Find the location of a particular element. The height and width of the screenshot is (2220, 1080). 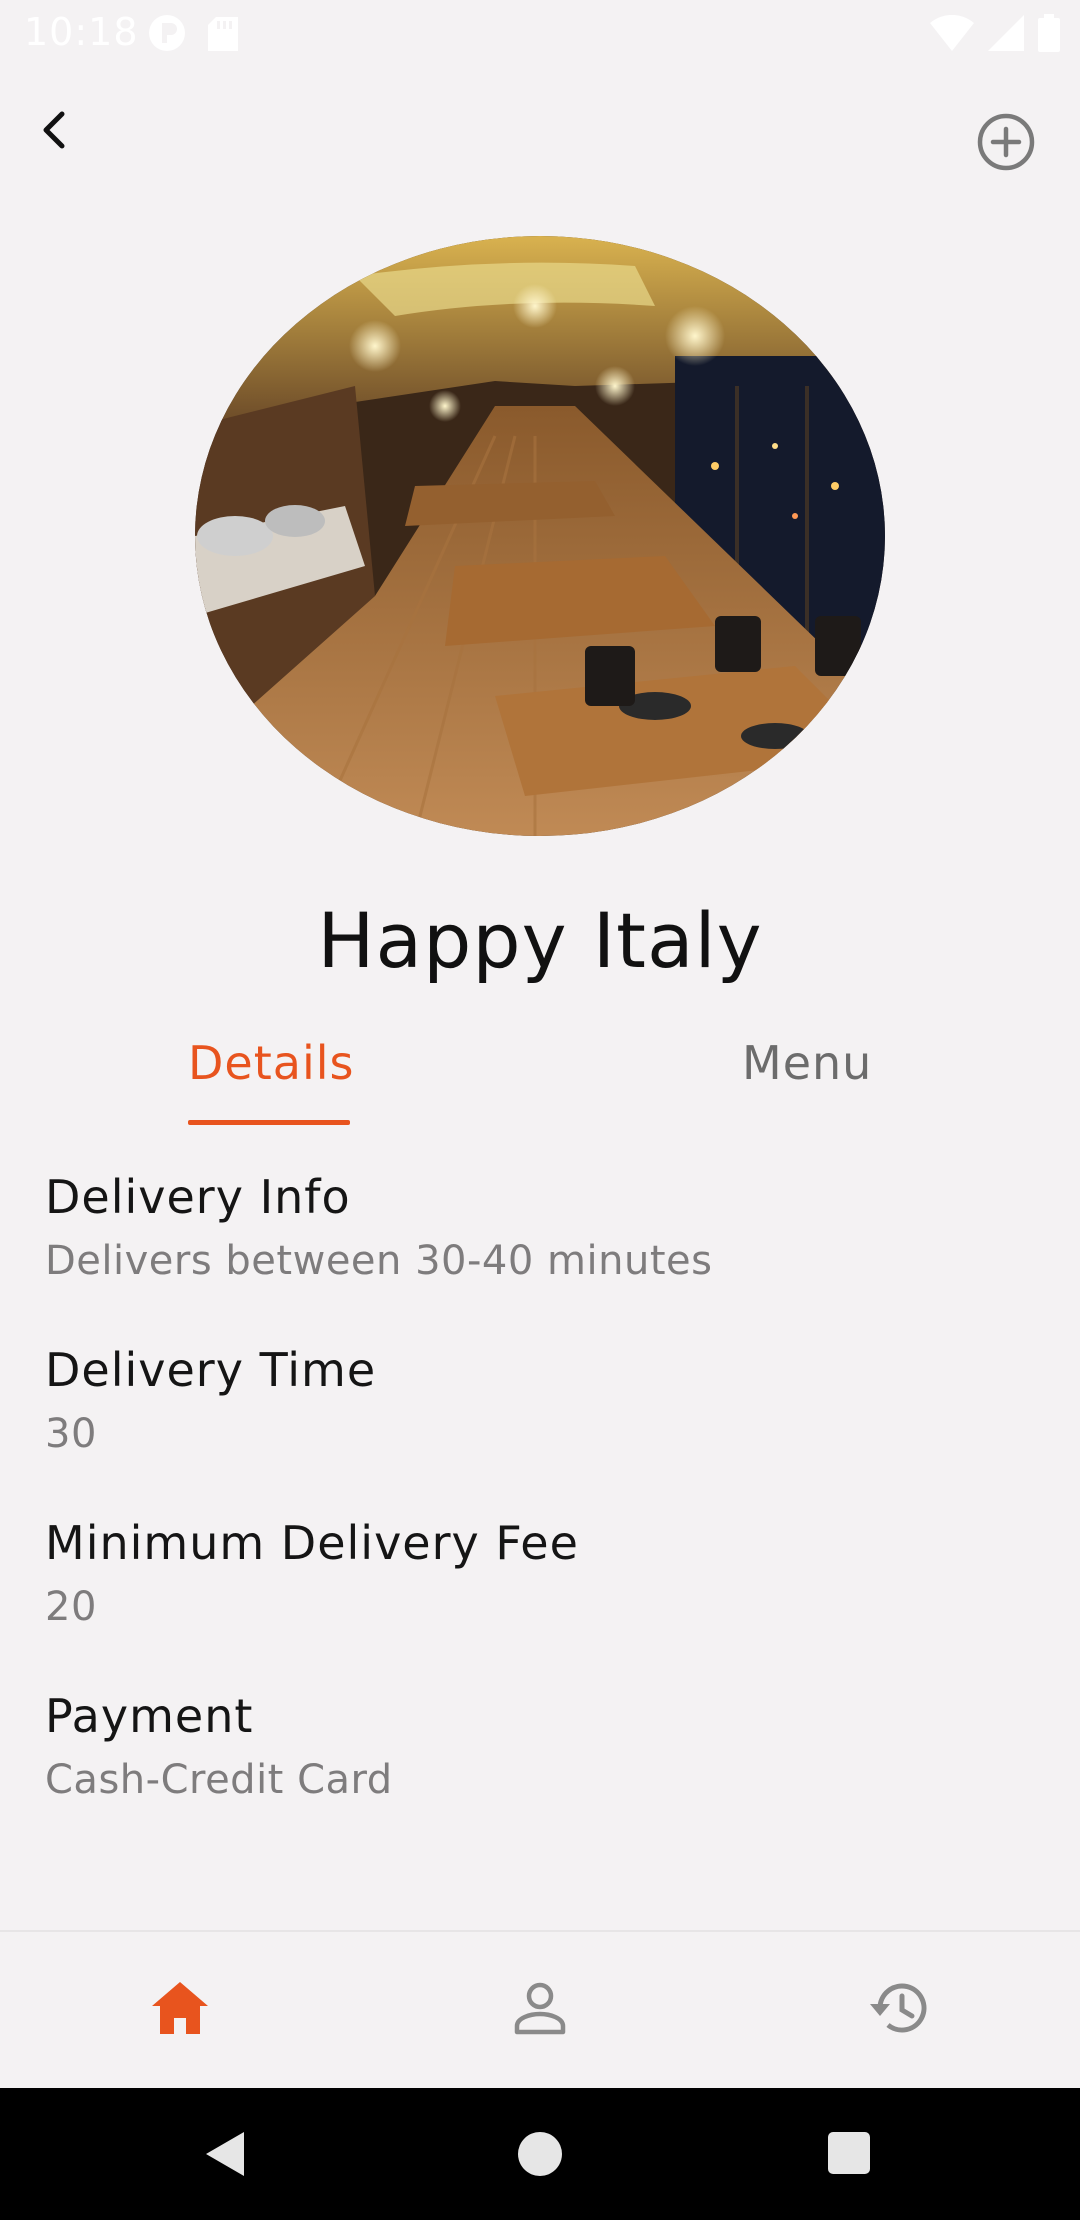

sd-card-icon is located at coordinates (223, 38).